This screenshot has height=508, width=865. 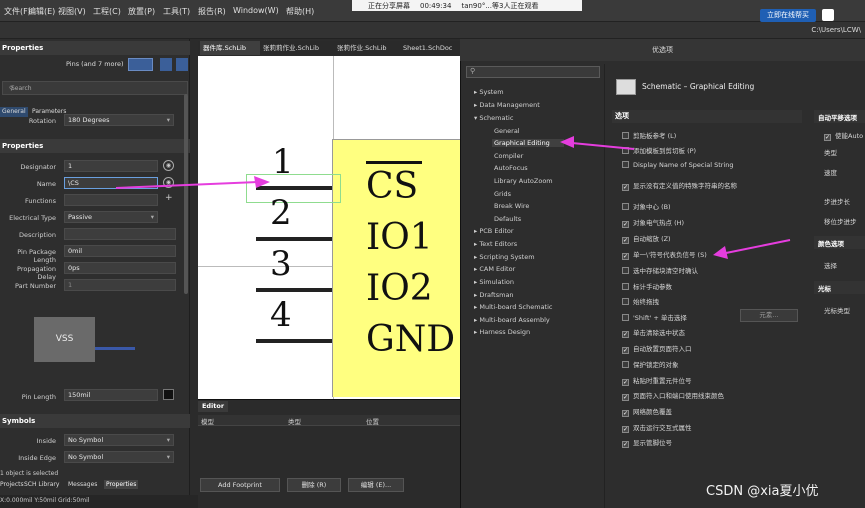 What do you see at coordinates (762, 491) in the screenshot?
I see `watermark: CSDN @xia夏小优` at bounding box center [762, 491].